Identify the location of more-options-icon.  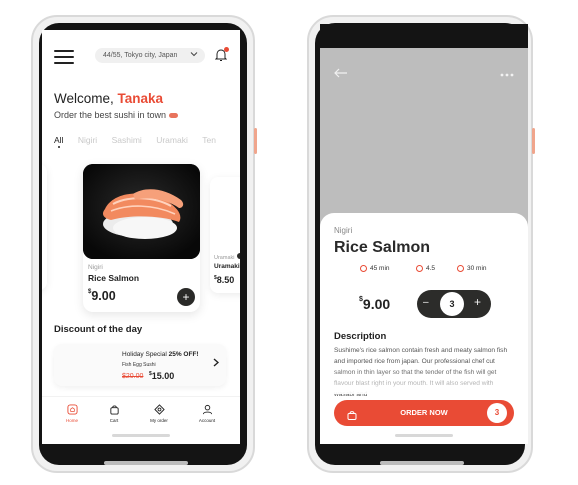
(507, 74).